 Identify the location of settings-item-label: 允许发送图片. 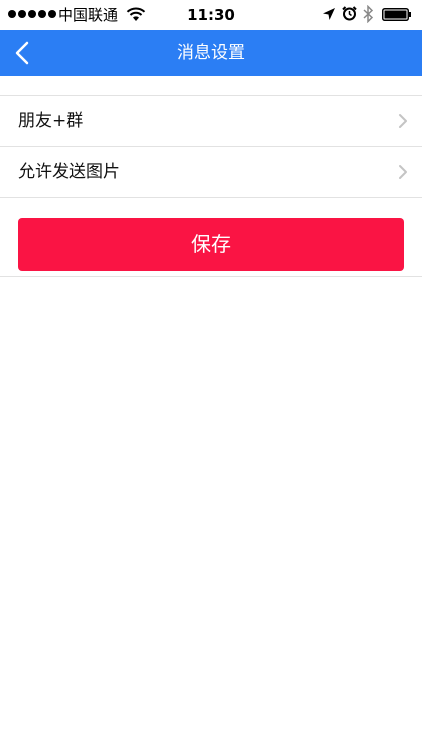
(69, 172).